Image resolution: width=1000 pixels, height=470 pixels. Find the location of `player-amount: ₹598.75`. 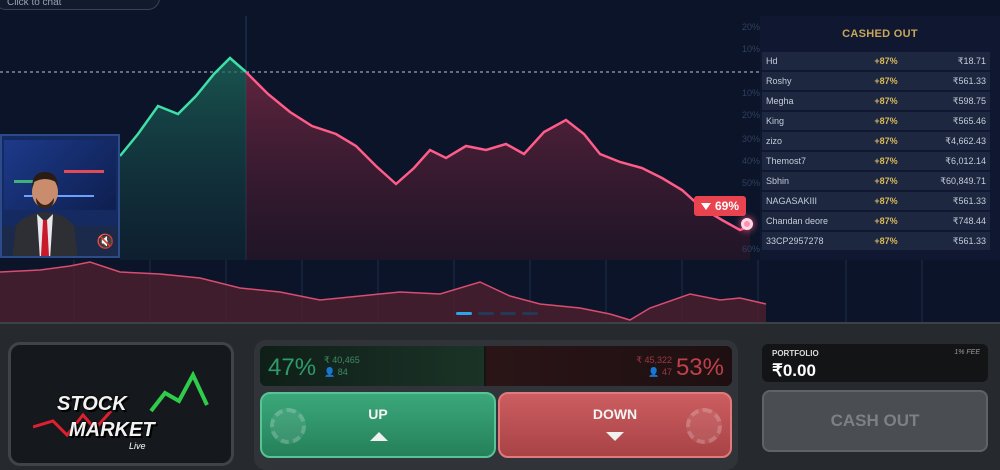

player-amount: ₹598.75 is located at coordinates (969, 100).